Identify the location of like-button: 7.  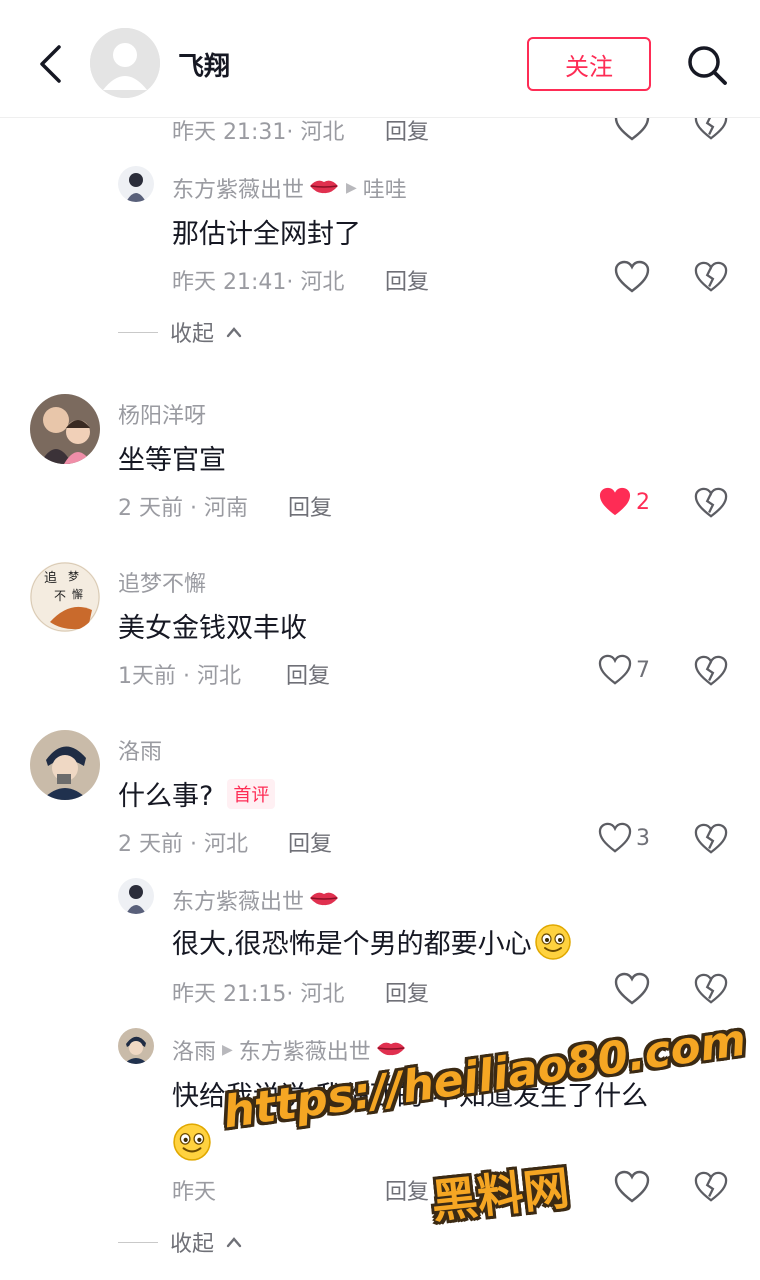
(624, 670).